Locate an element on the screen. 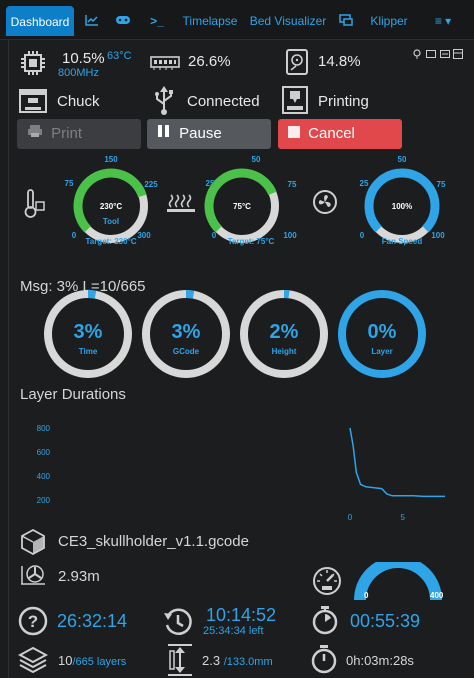 This screenshot has width=474, height=678. tool-name: Tool is located at coordinates (111, 221).